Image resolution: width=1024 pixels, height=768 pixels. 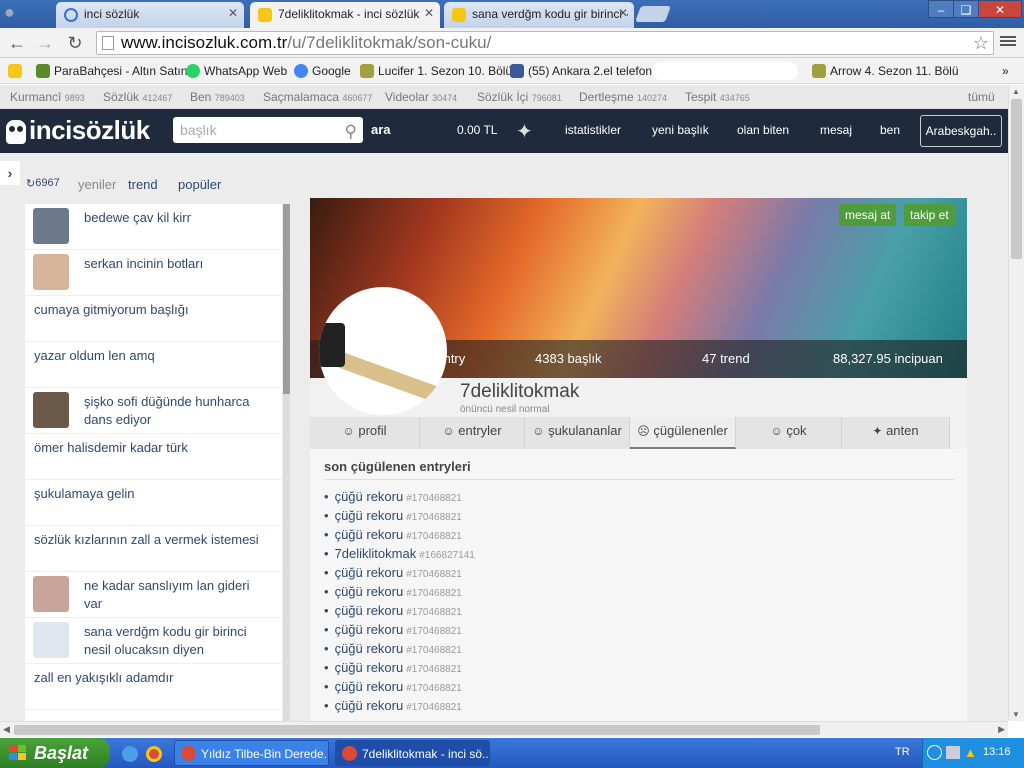 What do you see at coordinates (154, 310) in the screenshot?
I see `topic-title: cumaya gitmiyorum başlığı` at bounding box center [154, 310].